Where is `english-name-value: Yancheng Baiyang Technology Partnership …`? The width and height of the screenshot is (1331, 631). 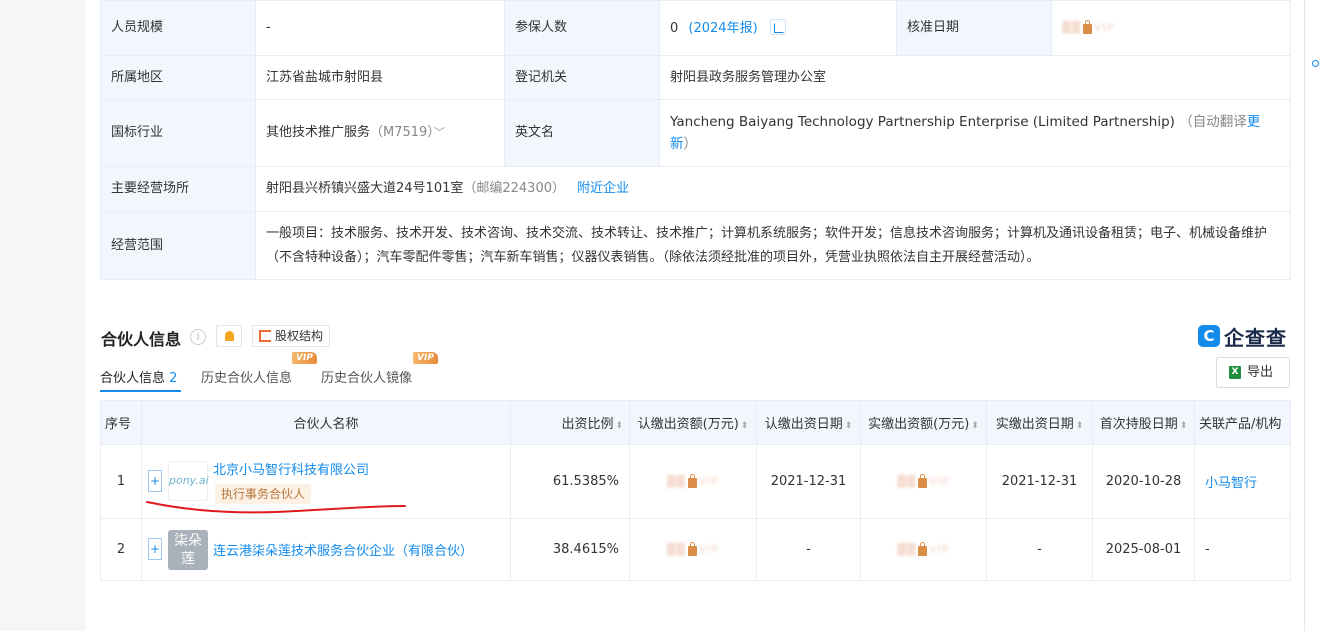
english-name-value: Yancheng Baiyang Technology Partnership … is located at coordinates (975, 133).